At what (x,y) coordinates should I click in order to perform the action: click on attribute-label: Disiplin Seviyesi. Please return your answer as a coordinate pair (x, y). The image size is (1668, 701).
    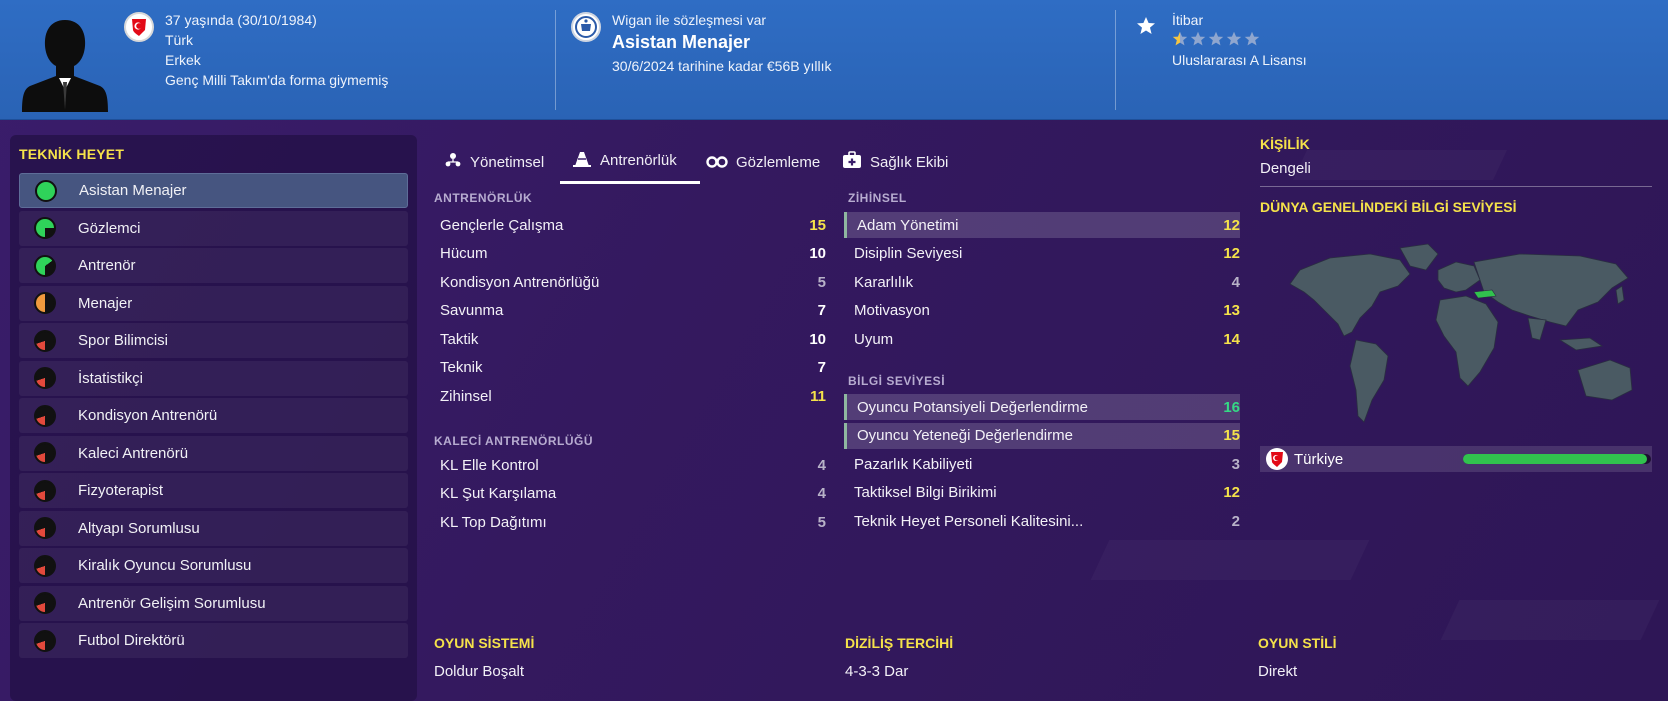
    Looking at the image, I should click on (908, 253).